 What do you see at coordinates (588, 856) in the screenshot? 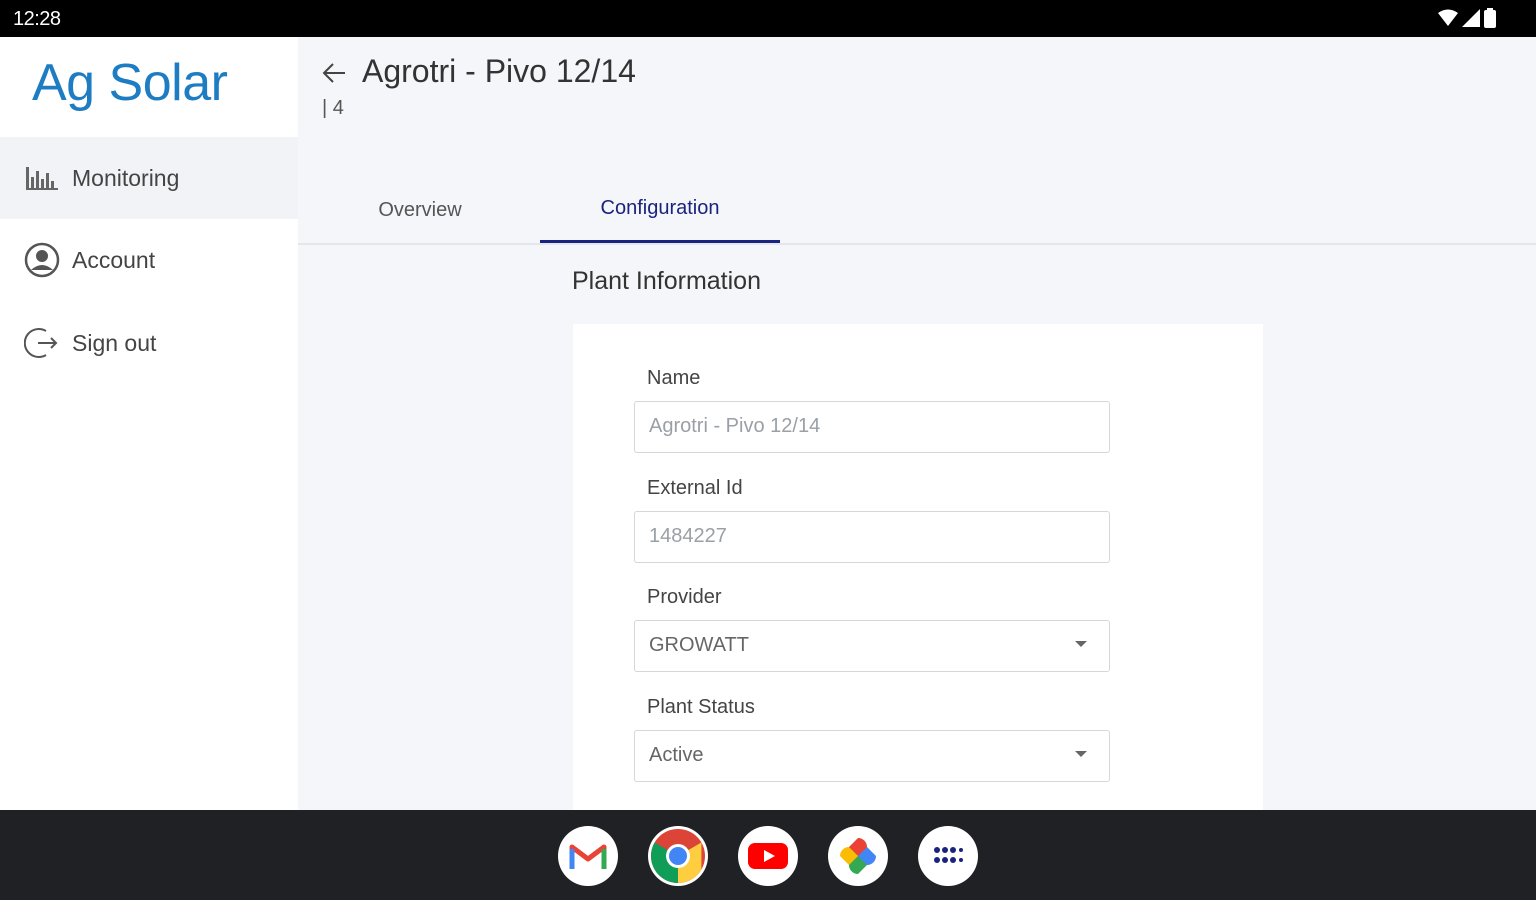
I see `gmail-icon` at bounding box center [588, 856].